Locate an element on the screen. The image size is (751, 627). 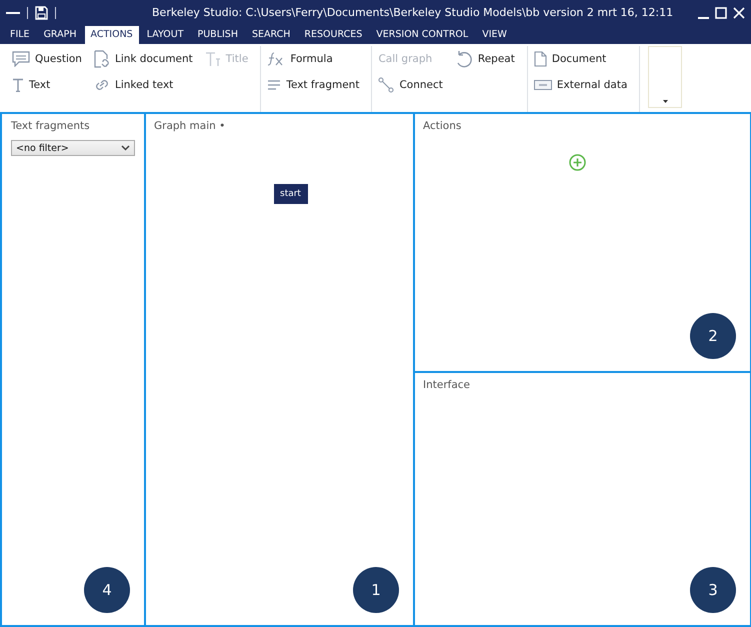
panel-number-badge: 3 is located at coordinates (713, 590).